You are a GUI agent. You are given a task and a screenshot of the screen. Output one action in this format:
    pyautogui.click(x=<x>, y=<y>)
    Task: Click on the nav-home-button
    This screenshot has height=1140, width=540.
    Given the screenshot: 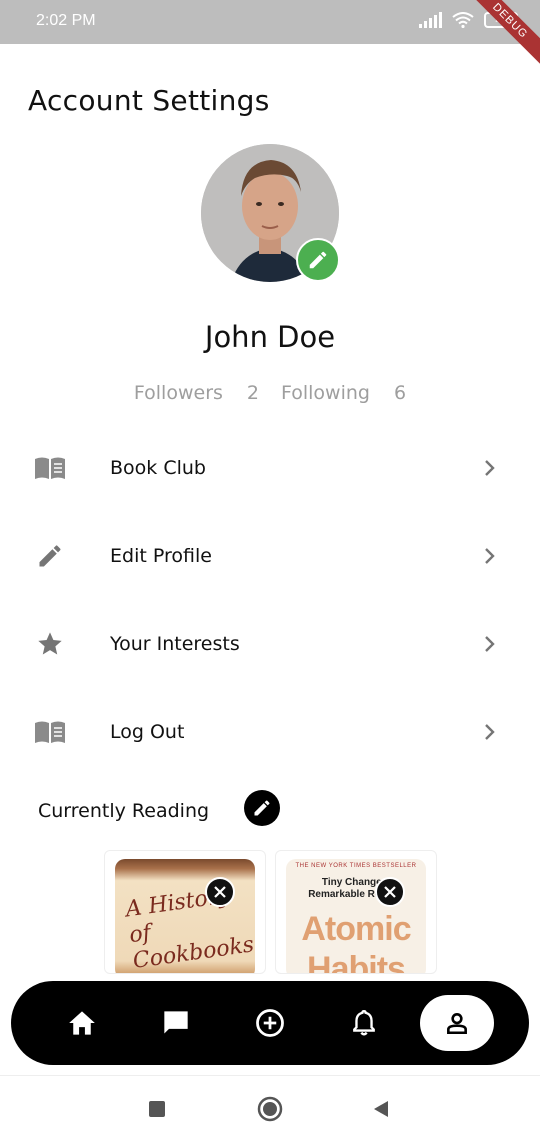 What is the action you would take?
    pyautogui.click(x=82, y=1023)
    